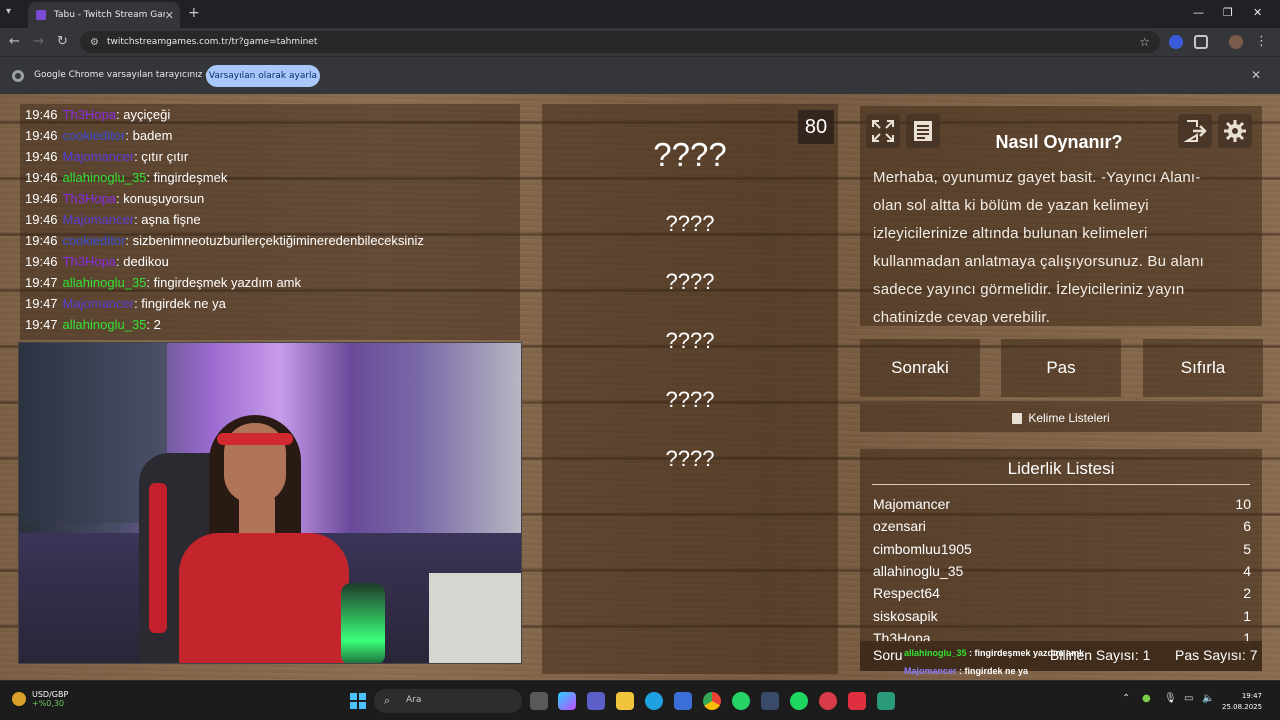  I want to click on next-button: Sonraki, so click(920, 368).